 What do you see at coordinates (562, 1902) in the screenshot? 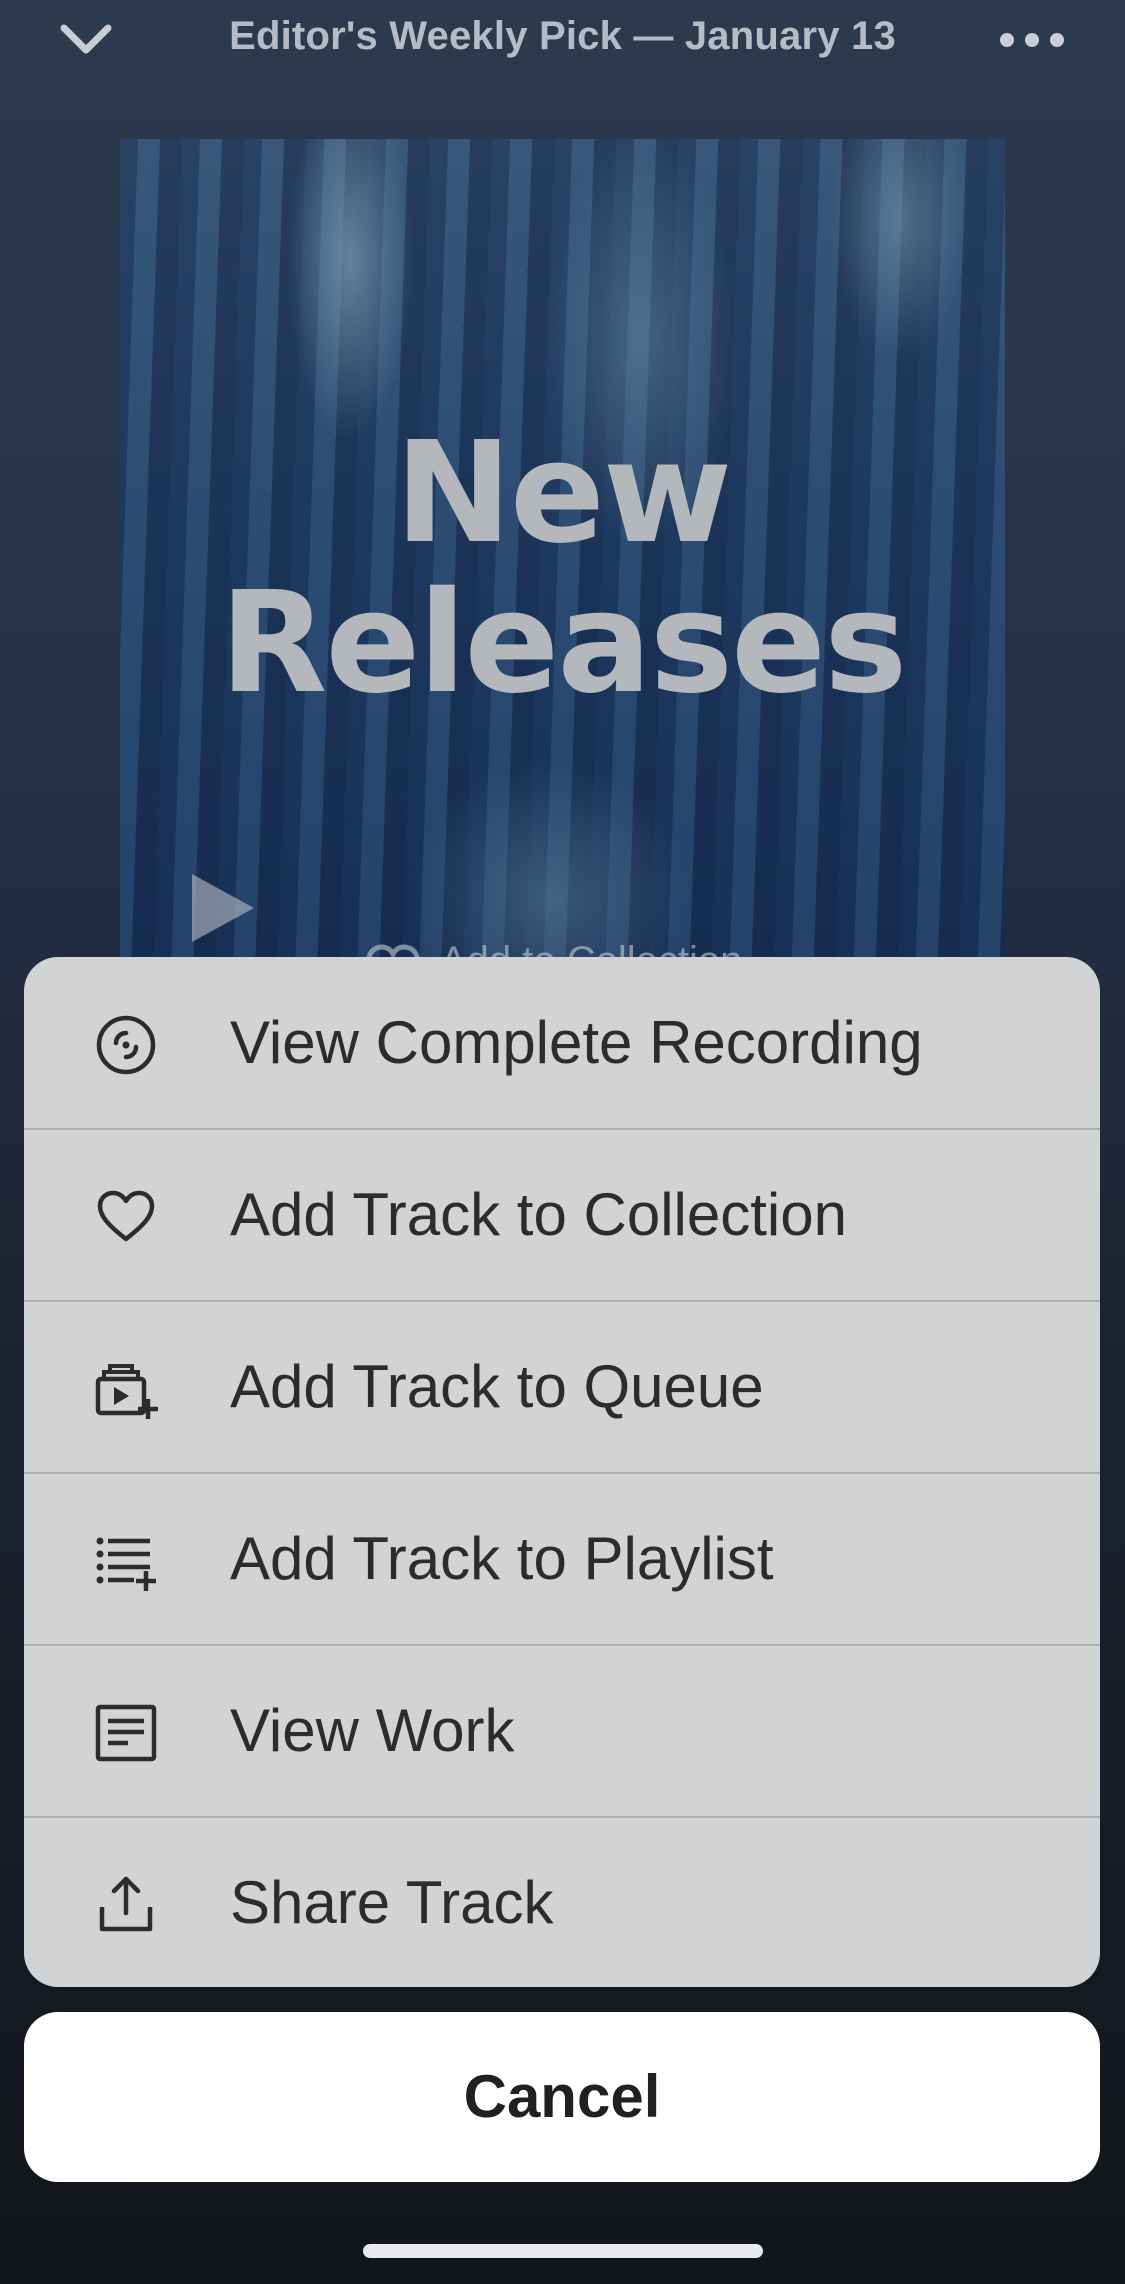
I see `action-share-track: Share Track` at bounding box center [562, 1902].